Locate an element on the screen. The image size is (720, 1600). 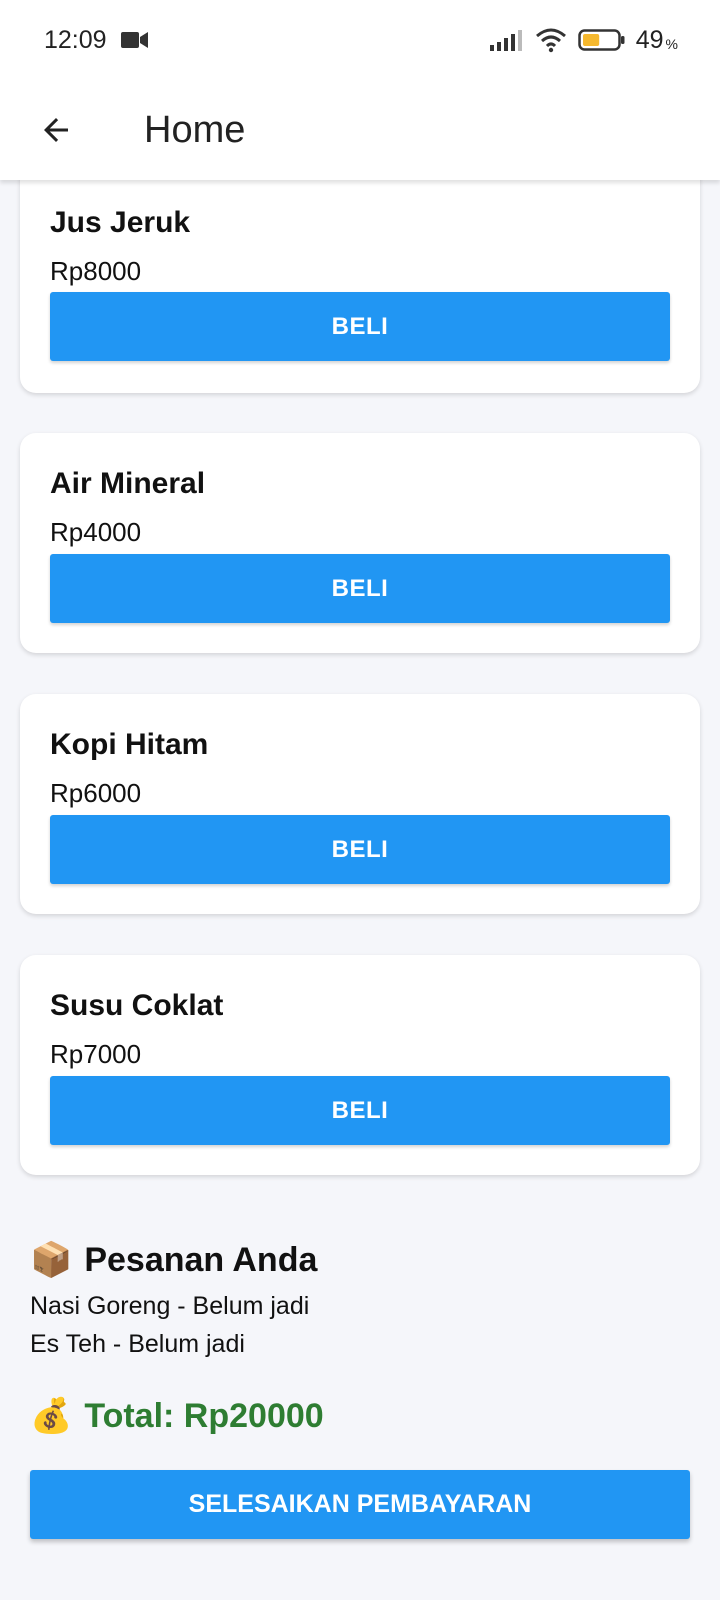
battery-percent: 49 is located at coordinates (649, 39).